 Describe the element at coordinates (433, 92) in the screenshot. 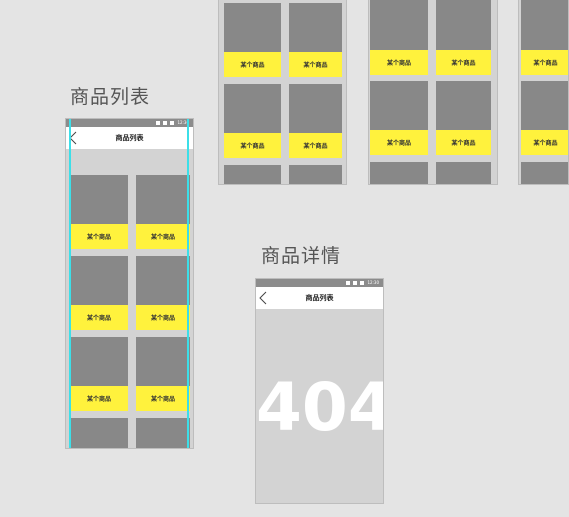

I see `artboard-grid-2: 某个商品 某个商品 某个商品 某个商品` at that location.